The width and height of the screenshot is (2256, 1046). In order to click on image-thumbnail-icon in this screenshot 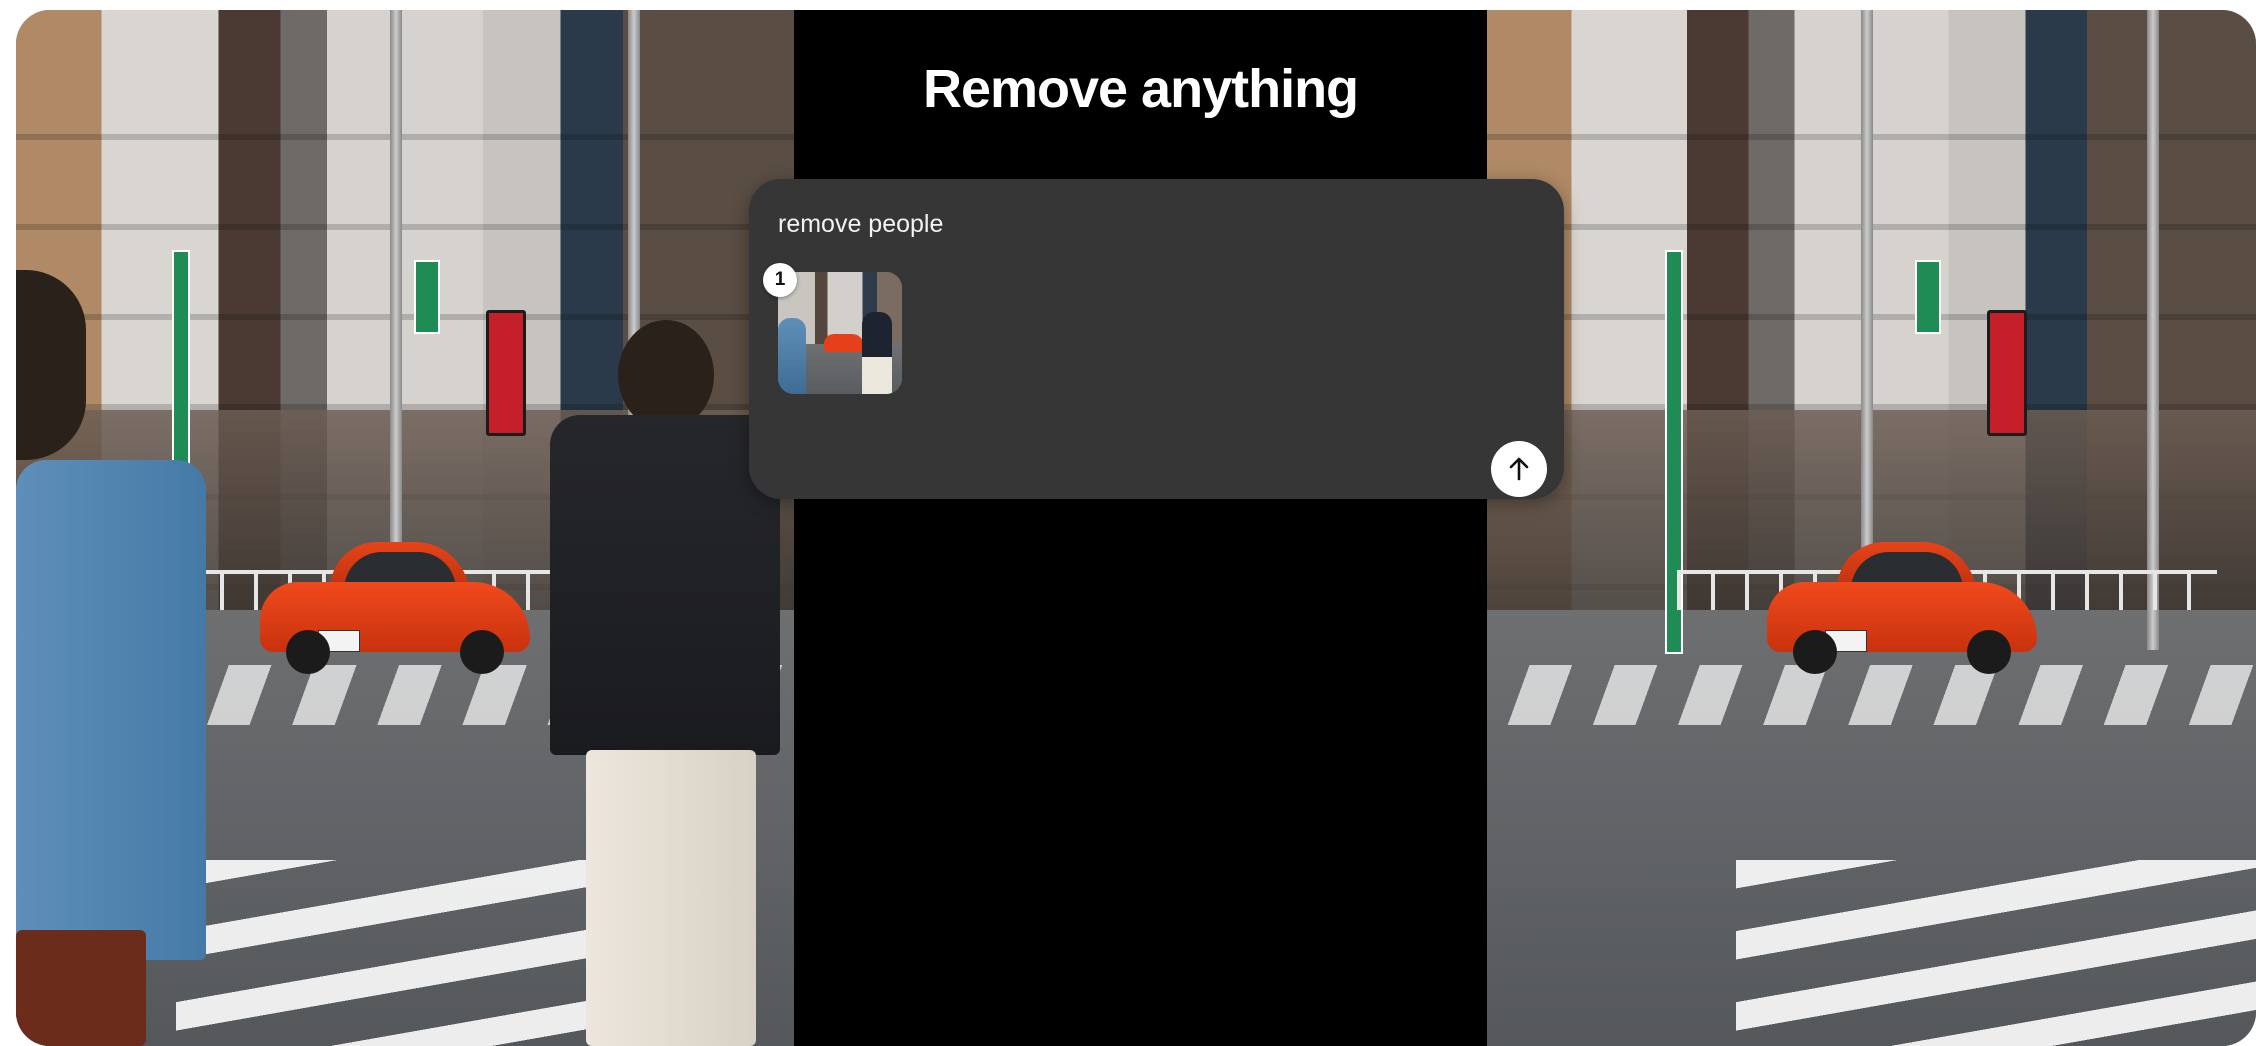, I will do `click(840, 333)`.